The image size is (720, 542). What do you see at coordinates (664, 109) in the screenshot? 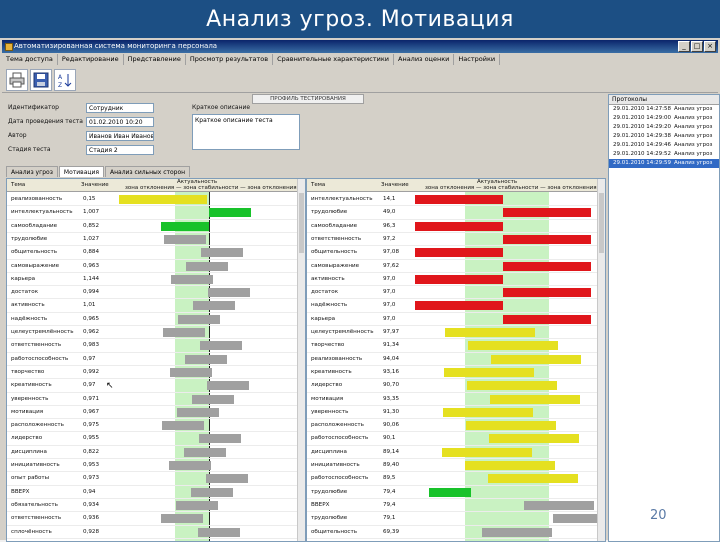
I see `protocol-row: 29.01.2010 14:27:58Анализ угроз` at bounding box center [664, 109].